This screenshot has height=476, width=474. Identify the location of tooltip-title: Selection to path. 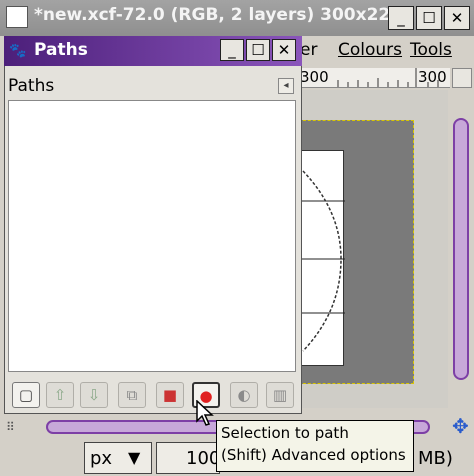
(285, 433).